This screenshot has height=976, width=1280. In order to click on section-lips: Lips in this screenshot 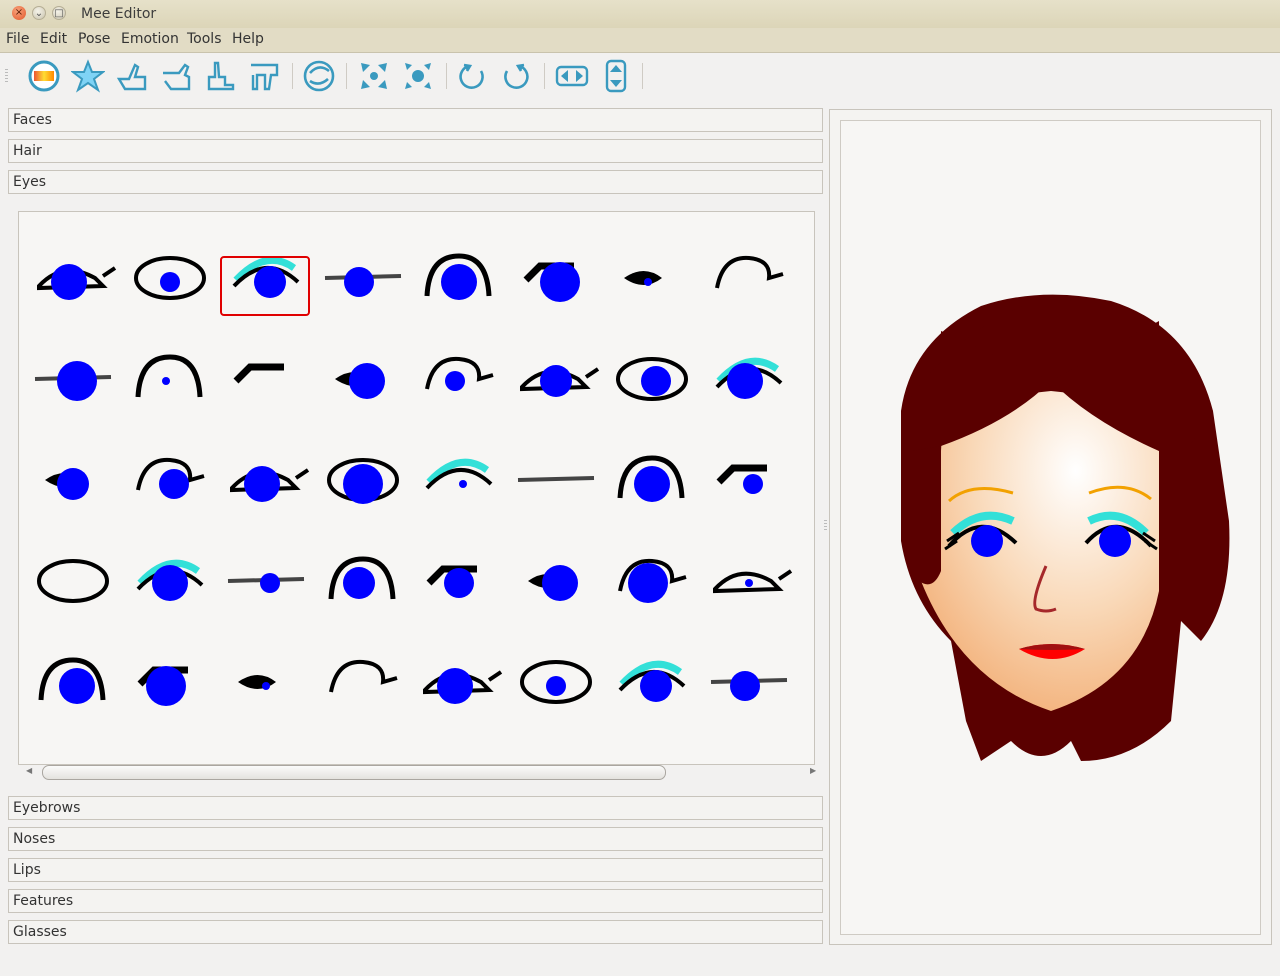, I will do `click(415, 870)`.